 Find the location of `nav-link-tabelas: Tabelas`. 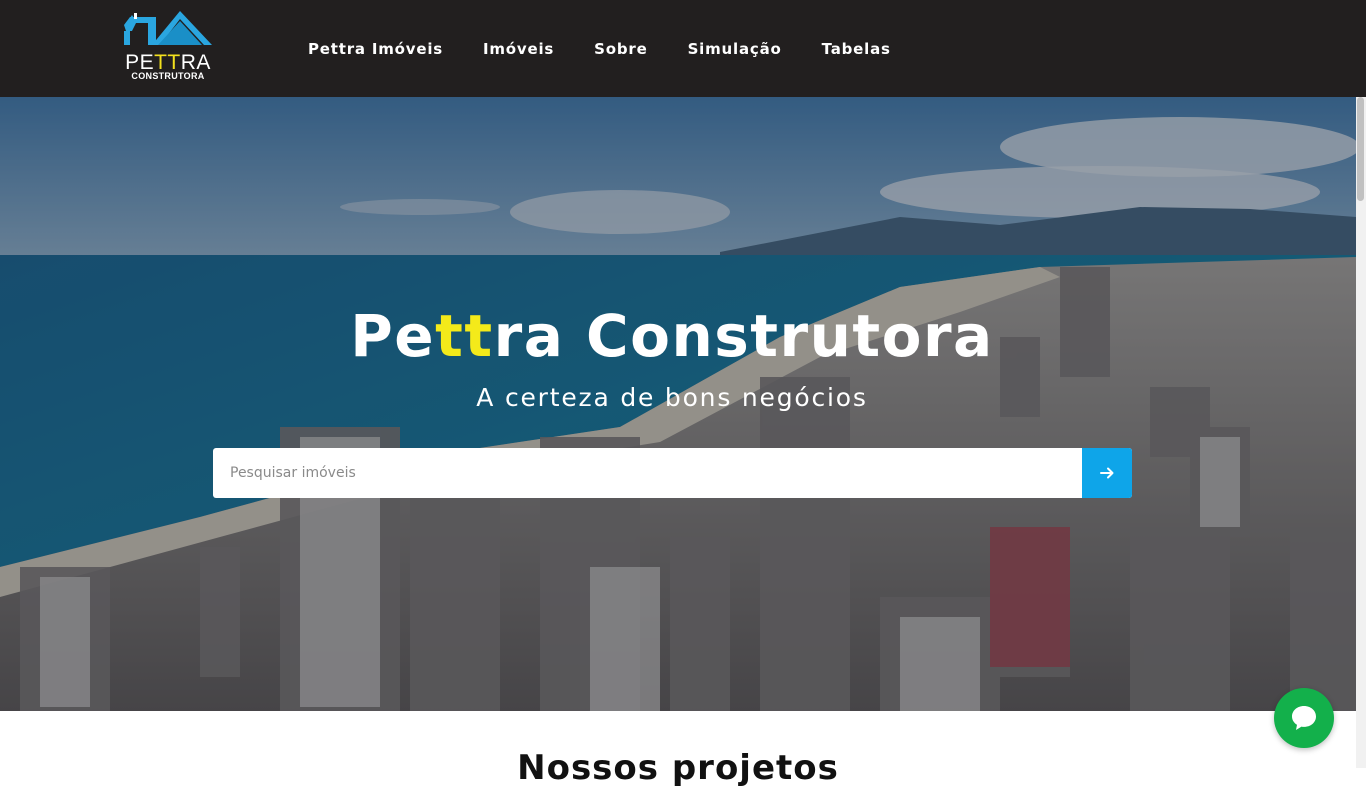

nav-link-tabelas: Tabelas is located at coordinates (856, 49).